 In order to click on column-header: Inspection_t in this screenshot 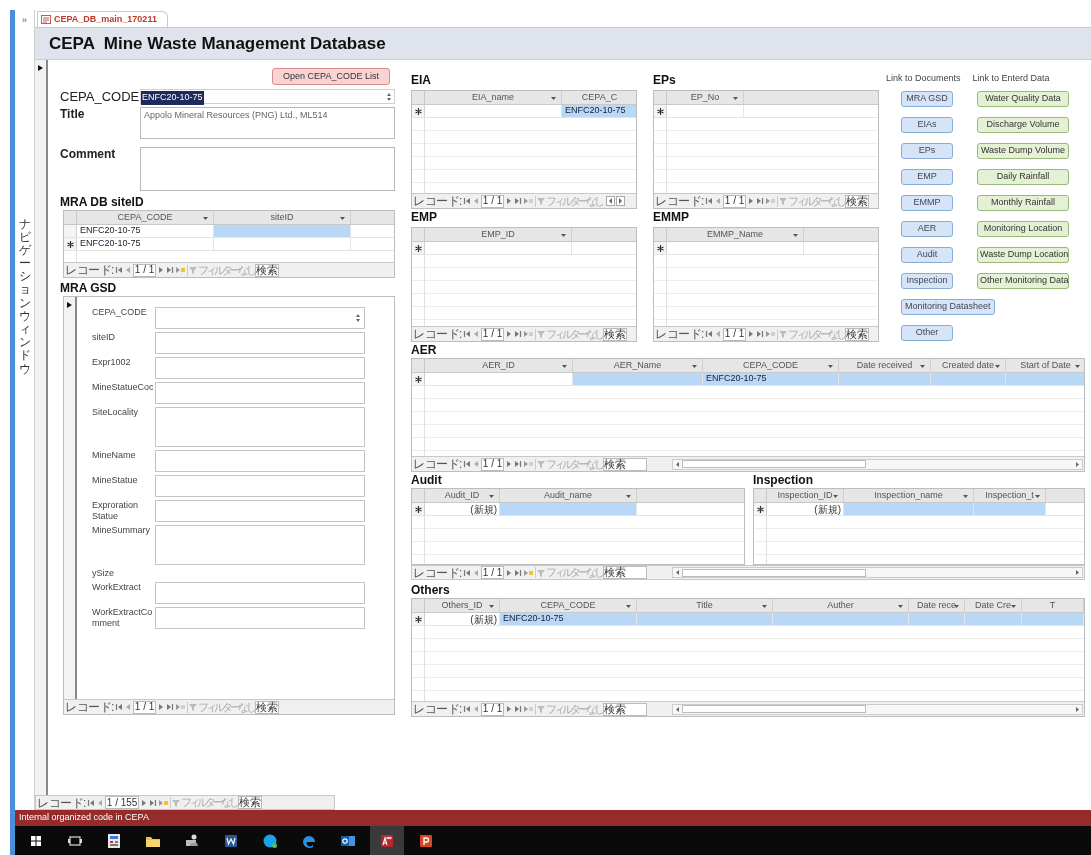, I will do `click(1010, 495)`.